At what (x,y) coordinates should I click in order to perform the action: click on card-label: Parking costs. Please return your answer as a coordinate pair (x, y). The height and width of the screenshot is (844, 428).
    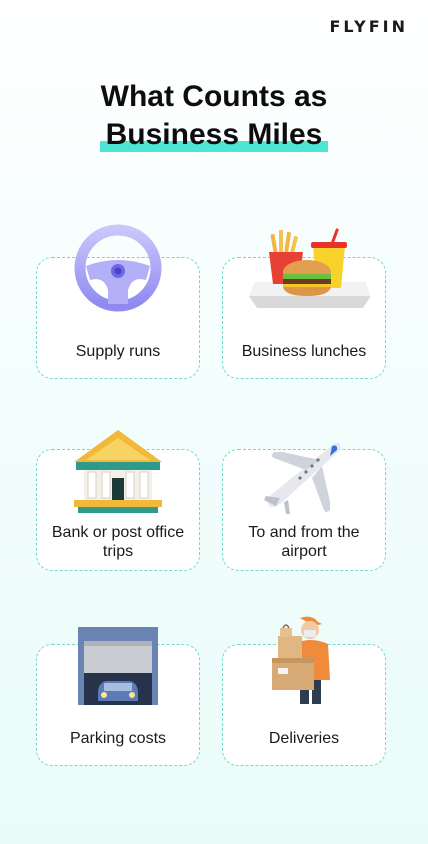
    Looking at the image, I should click on (118, 738).